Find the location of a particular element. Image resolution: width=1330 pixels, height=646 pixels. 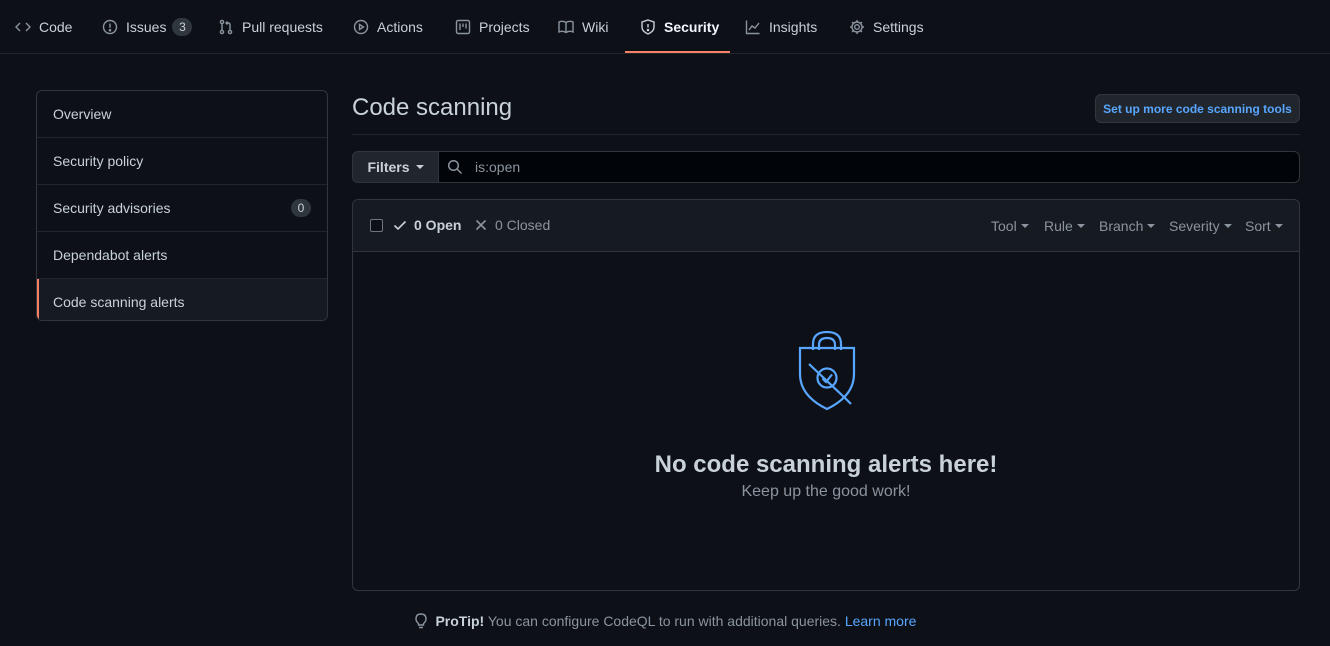

tab-pull-requests: Pull requests is located at coordinates (270, 27).